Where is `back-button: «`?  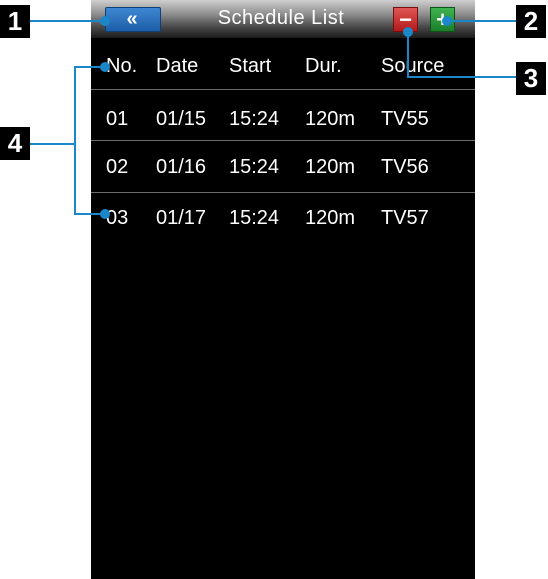 back-button: « is located at coordinates (133, 19).